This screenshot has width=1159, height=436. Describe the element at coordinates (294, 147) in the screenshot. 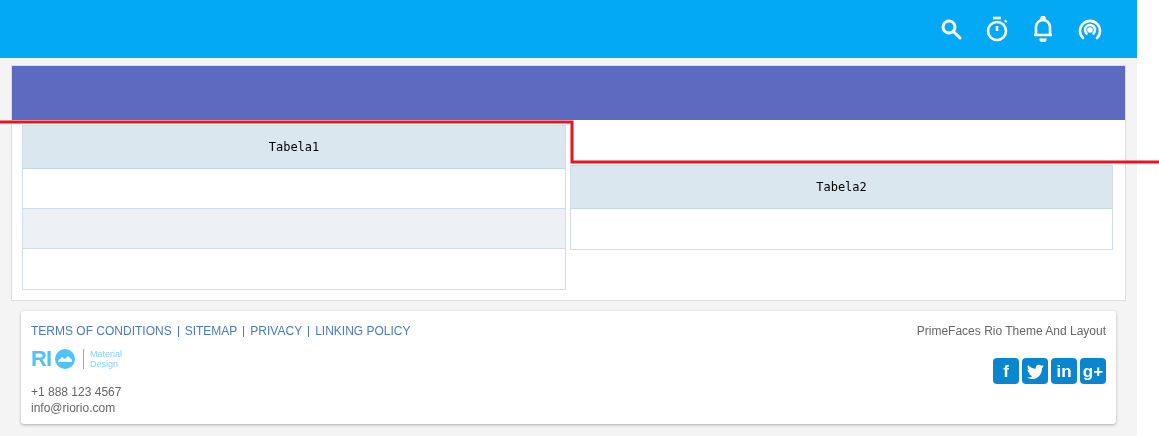

I see `column-header: Tabela1` at that location.